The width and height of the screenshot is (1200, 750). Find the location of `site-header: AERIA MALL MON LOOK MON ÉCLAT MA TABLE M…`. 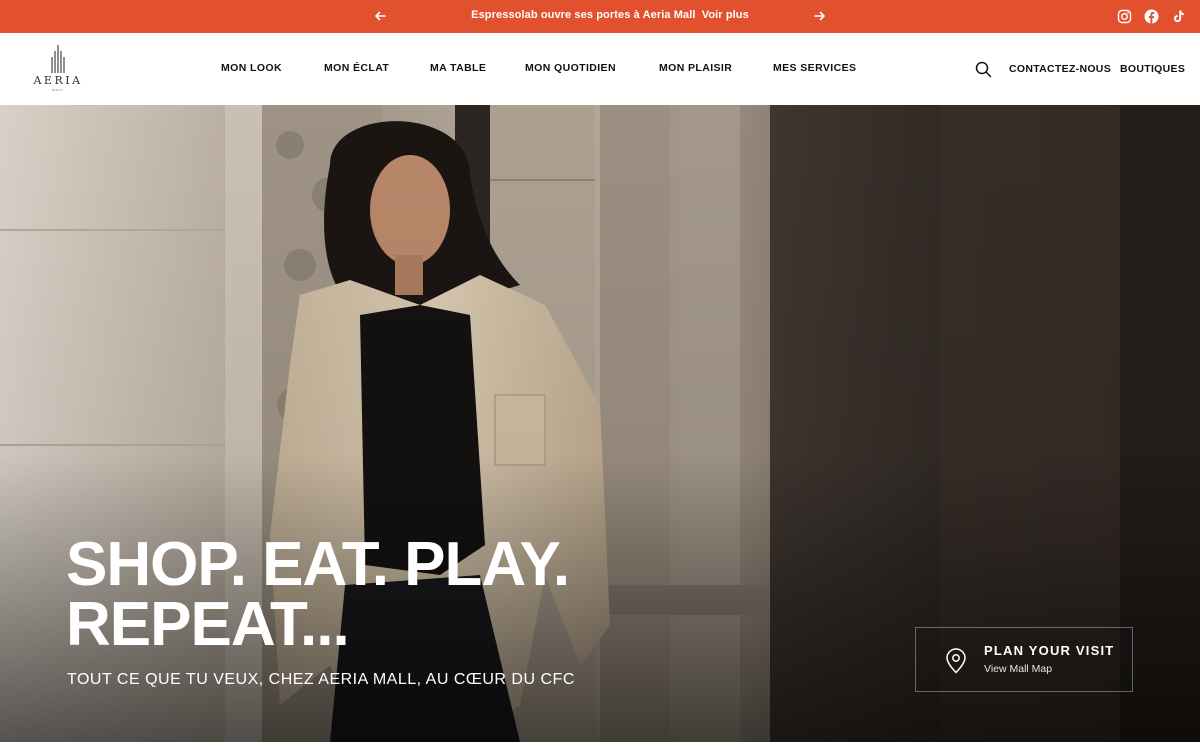

site-header: AERIA MALL MON LOOK MON ÉCLAT MA TABLE M… is located at coordinates (600, 69).